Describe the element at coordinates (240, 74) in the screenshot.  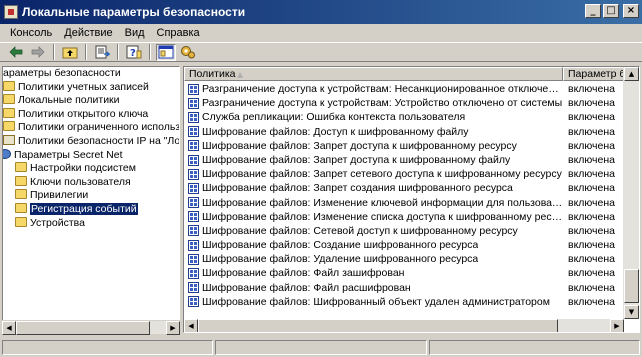
I see `sort-ascending-icon: ▲` at that location.